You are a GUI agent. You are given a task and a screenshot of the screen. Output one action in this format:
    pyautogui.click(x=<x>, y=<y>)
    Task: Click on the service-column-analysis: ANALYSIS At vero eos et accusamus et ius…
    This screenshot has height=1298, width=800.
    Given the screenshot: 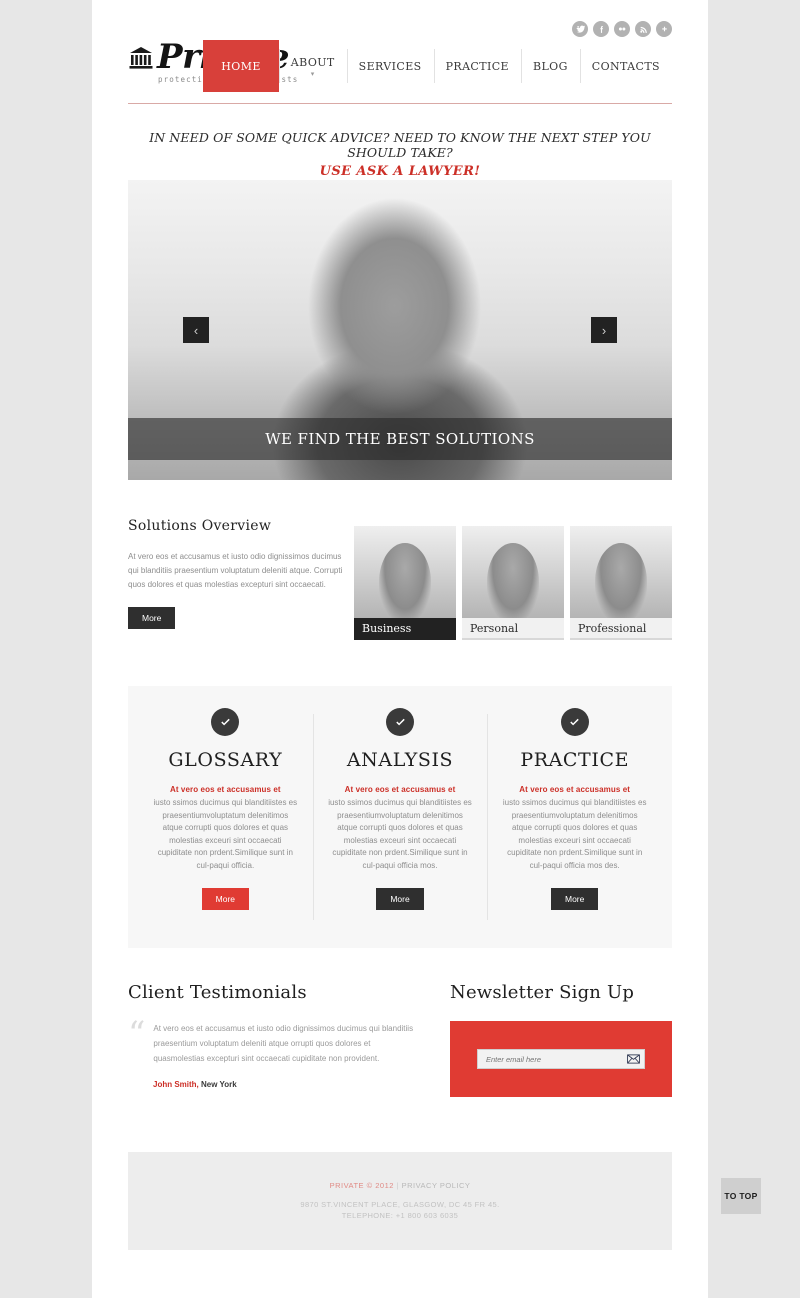 What is the action you would take?
    pyautogui.click(x=400, y=817)
    